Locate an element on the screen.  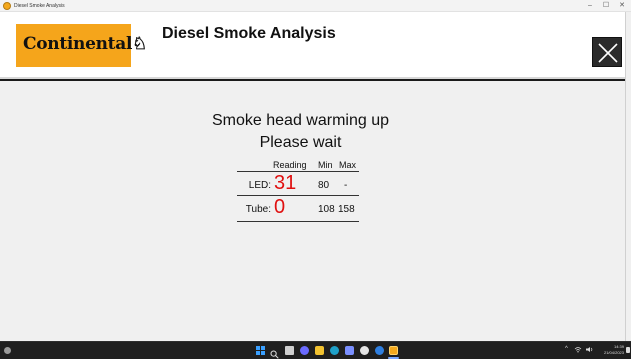
column-header-min: Min is located at coordinates (325, 165).